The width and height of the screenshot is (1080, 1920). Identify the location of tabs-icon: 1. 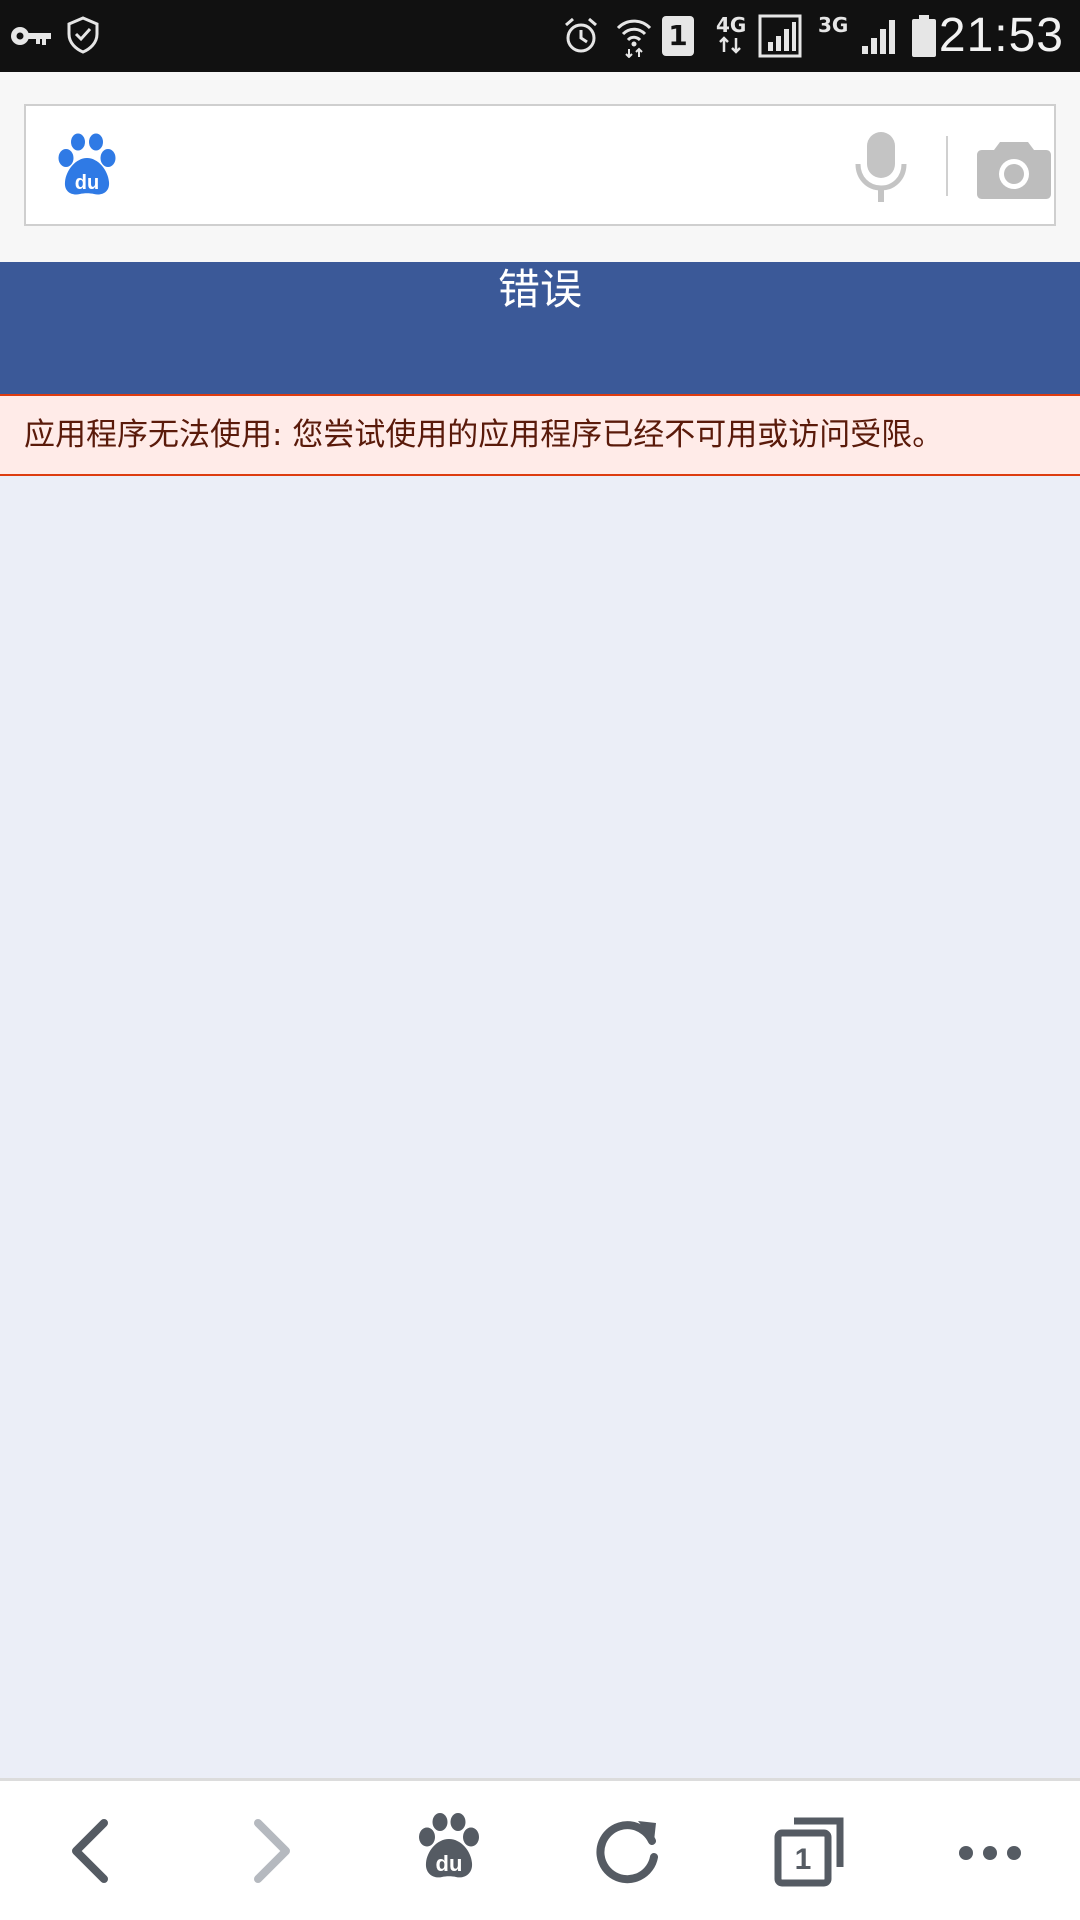
(809, 1852).